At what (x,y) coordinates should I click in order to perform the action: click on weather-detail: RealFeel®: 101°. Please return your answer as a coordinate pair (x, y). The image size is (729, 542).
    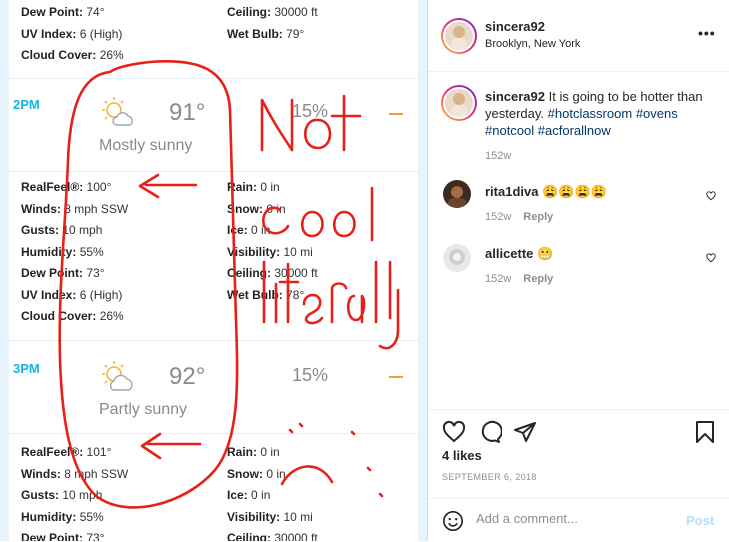
    Looking at the image, I should click on (74, 453).